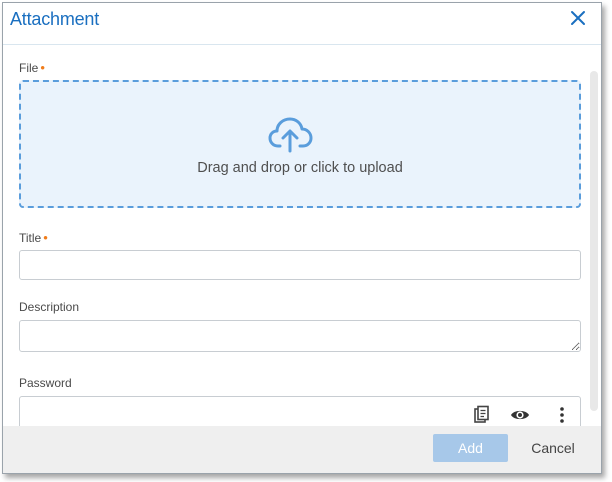 Image resolution: width=612 pixels, height=482 pixels. What do you see at coordinates (45, 383) in the screenshot?
I see `password-label: Password` at bounding box center [45, 383].